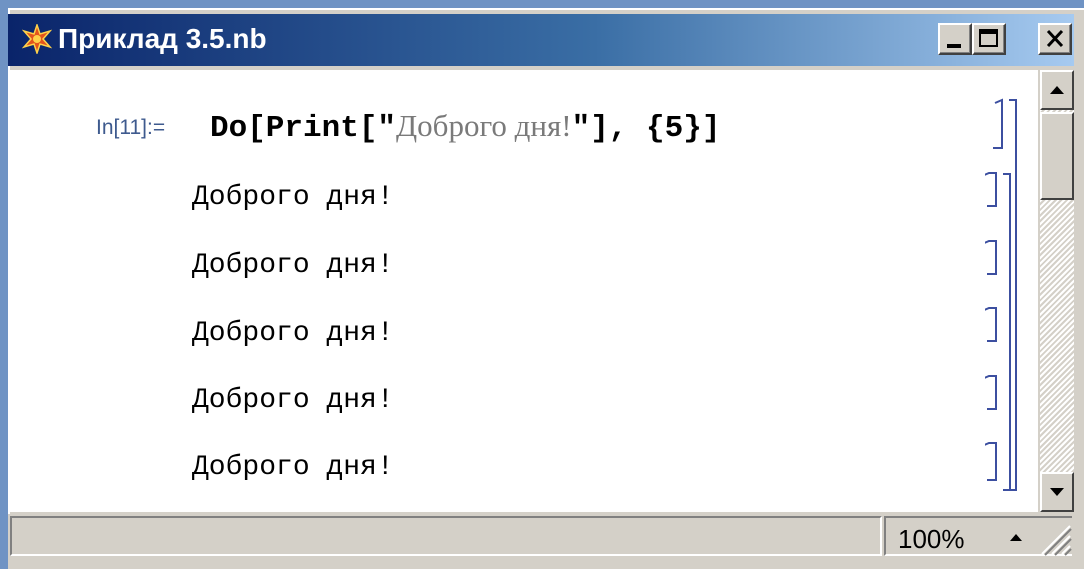 Image resolution: width=1084 pixels, height=569 pixels. I want to click on cell-brackets, so click(1010, 290).